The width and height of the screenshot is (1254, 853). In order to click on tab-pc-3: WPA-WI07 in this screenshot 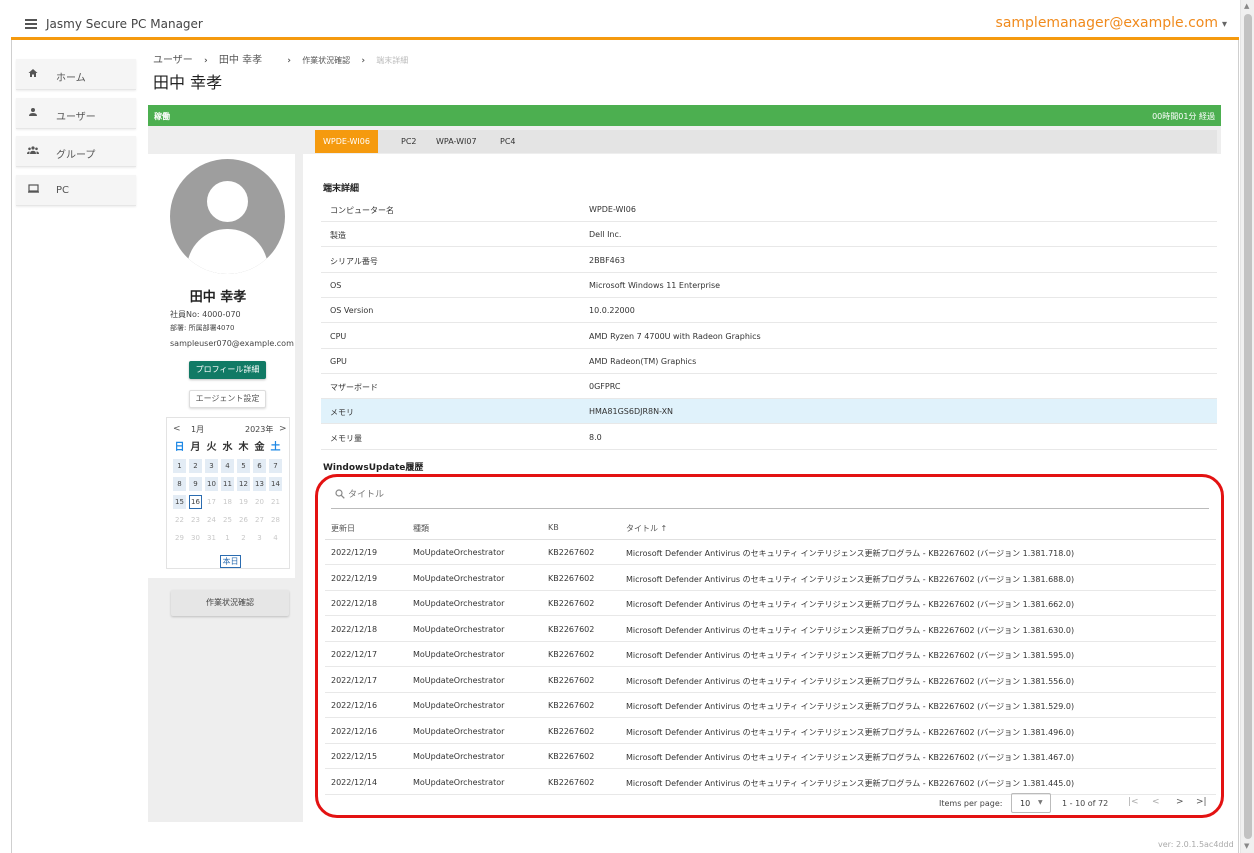, I will do `click(456, 141)`.